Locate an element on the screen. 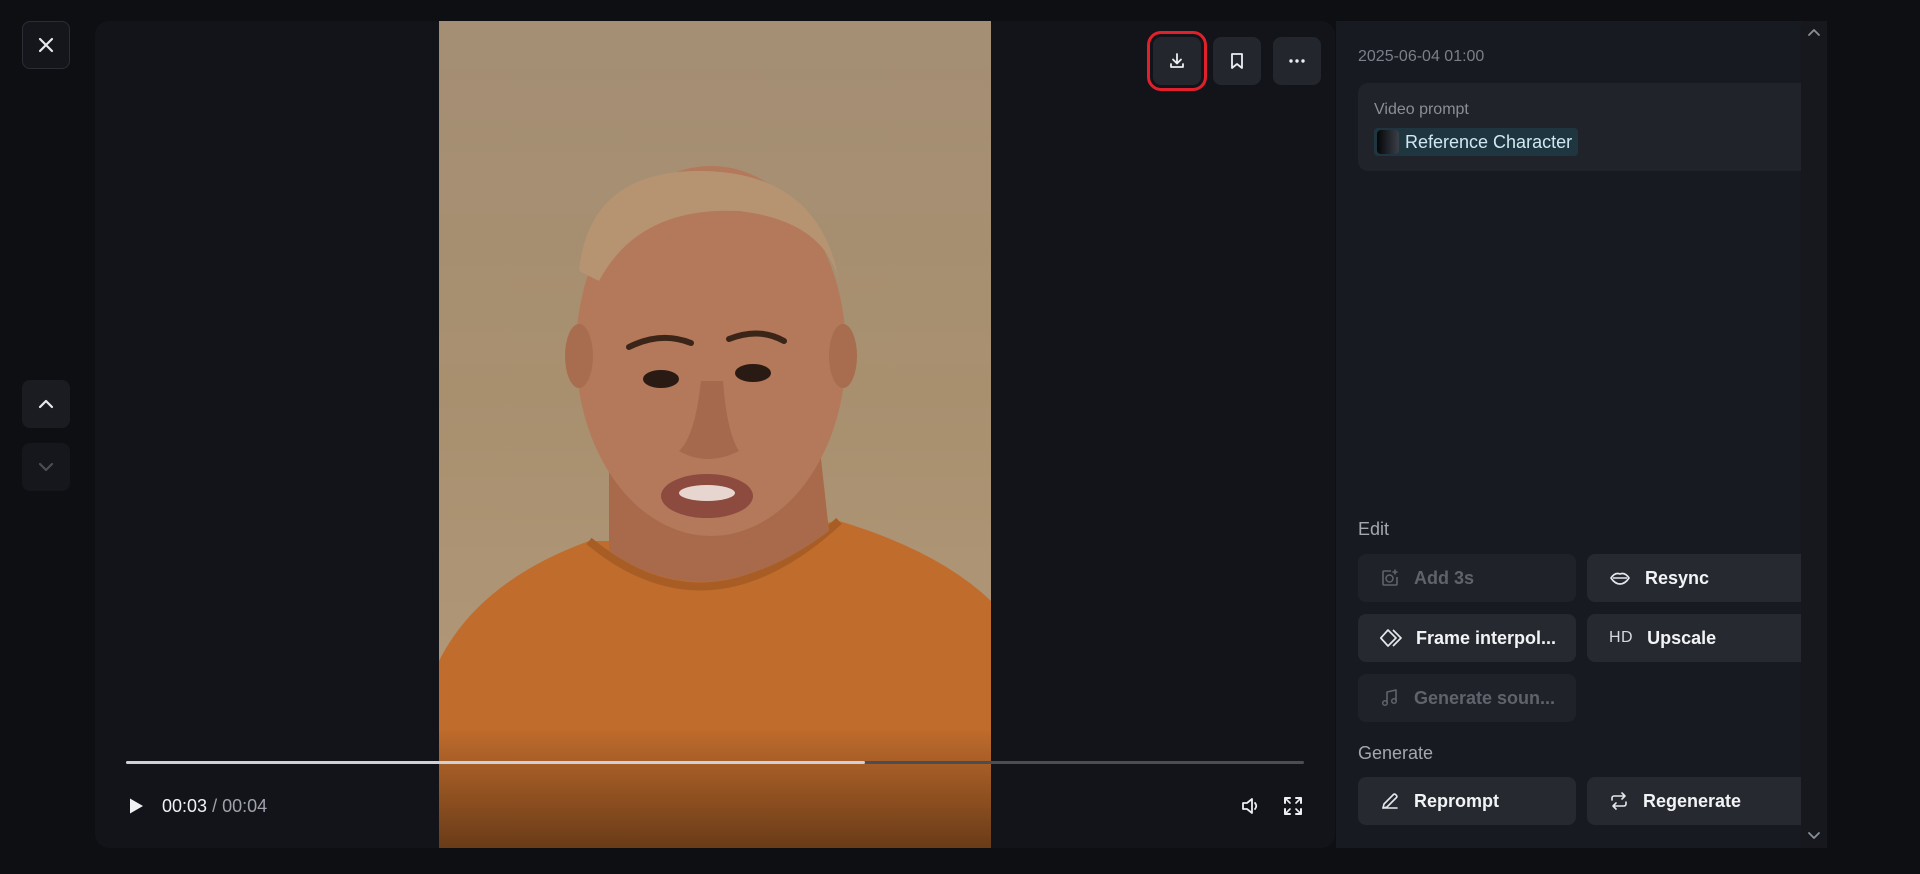 This screenshot has width=1920, height=874. download-icon is located at coordinates (1177, 60).